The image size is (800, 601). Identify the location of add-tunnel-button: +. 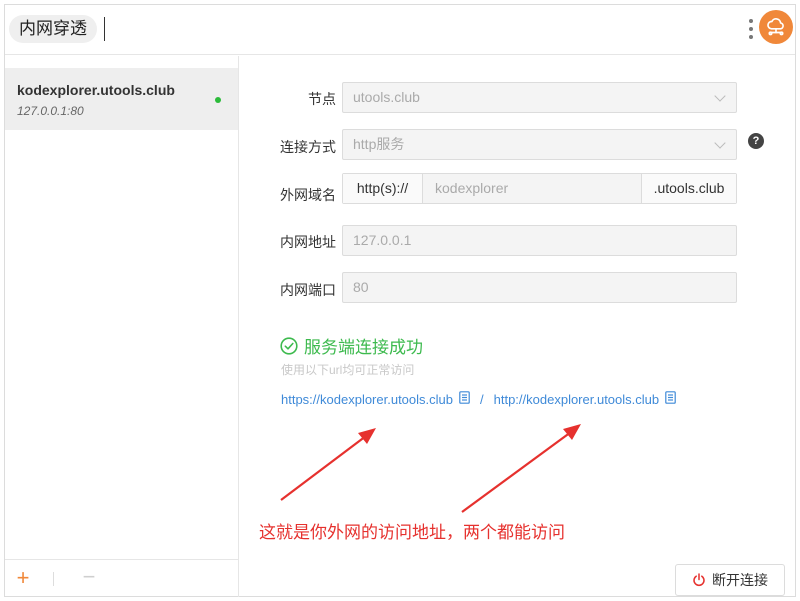
(23, 578).